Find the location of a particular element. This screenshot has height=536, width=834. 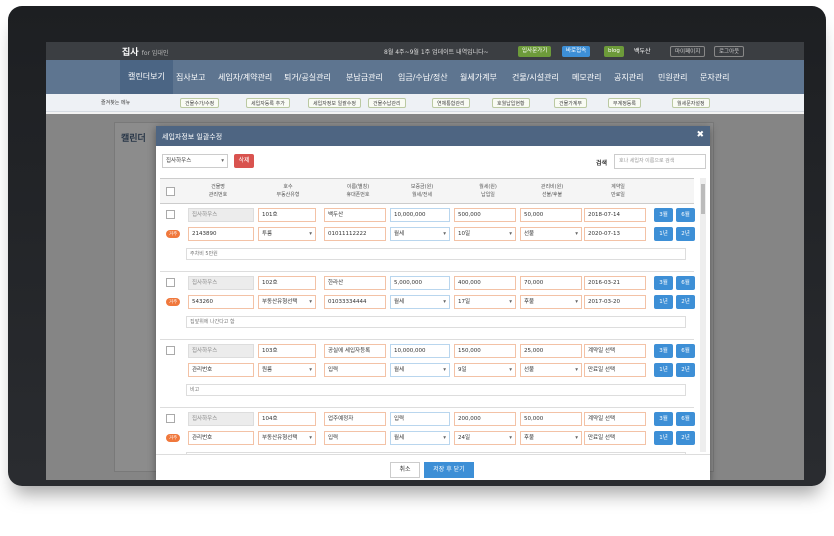

unit-field: 104호 is located at coordinates (287, 419).